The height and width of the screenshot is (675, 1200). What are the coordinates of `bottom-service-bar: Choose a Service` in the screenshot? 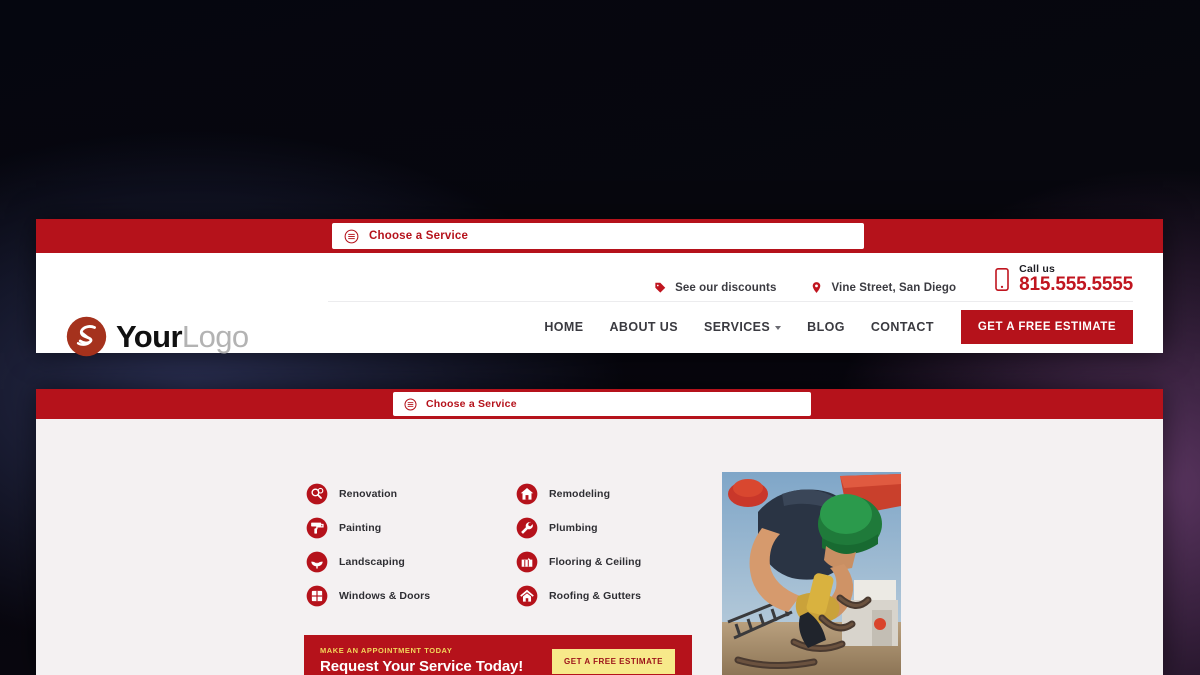 It's located at (599, 404).